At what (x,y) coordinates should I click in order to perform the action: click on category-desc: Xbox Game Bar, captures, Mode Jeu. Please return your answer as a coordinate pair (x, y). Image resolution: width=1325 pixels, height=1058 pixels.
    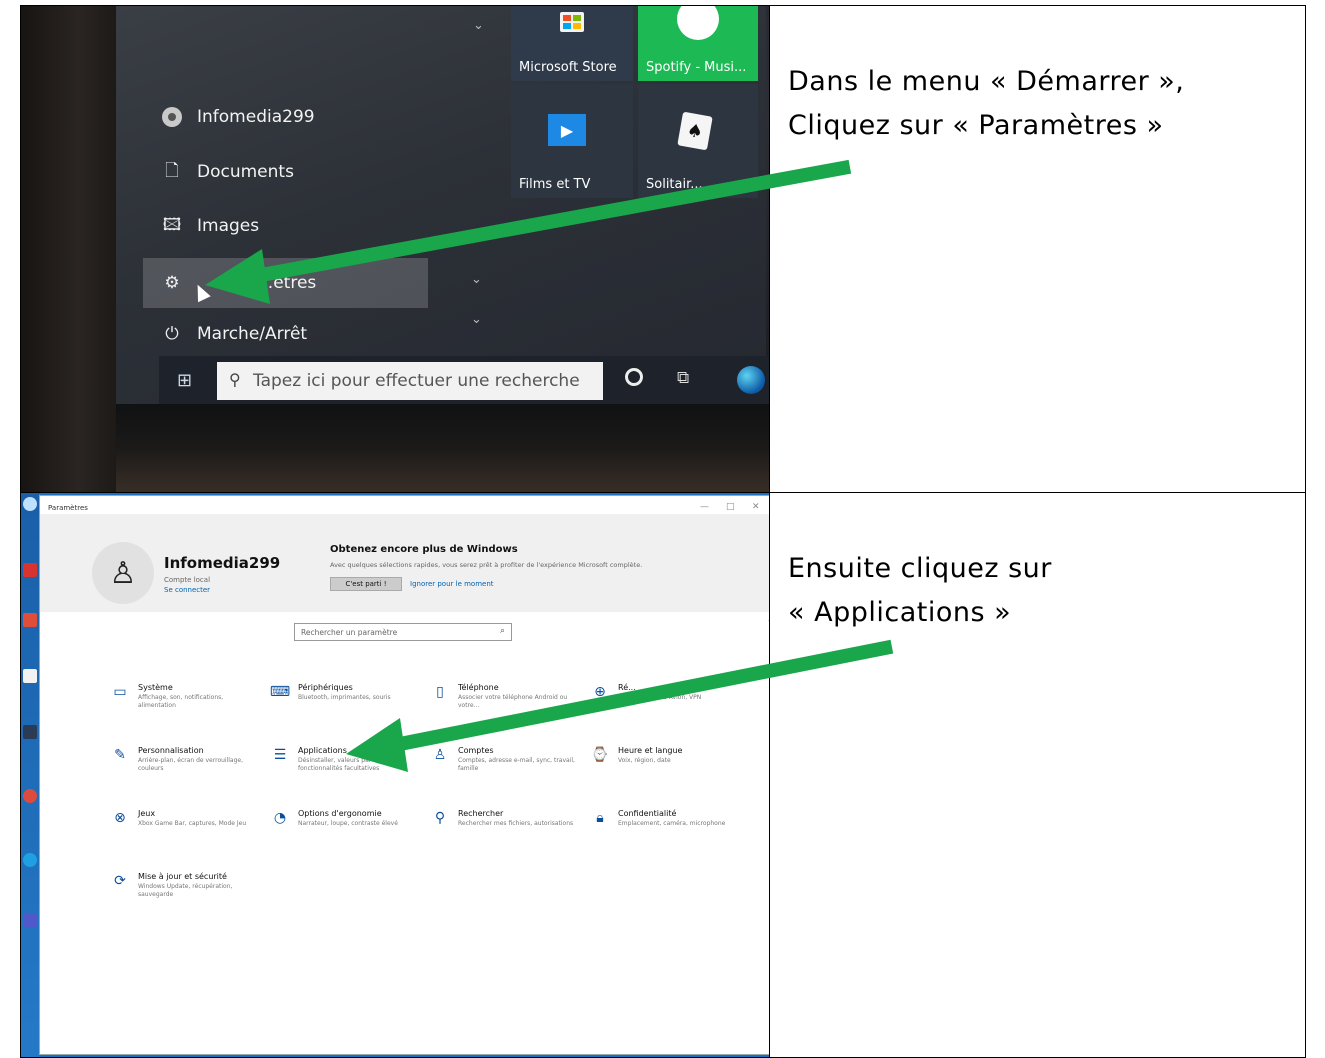
    Looking at the image, I should click on (192, 823).